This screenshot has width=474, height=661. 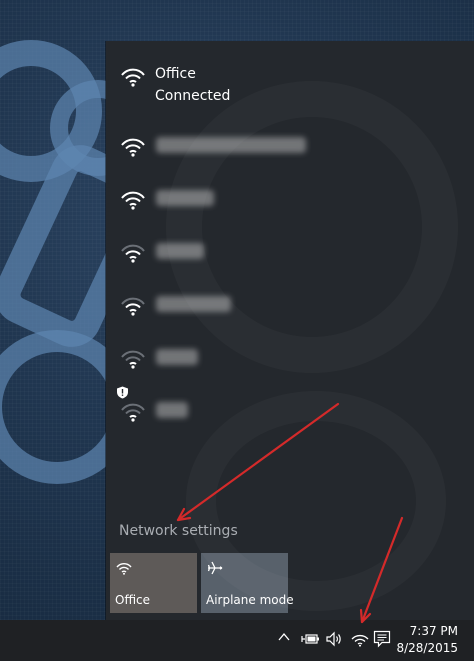 What do you see at coordinates (193, 96) in the screenshot?
I see `network-status: Connected` at bounding box center [193, 96].